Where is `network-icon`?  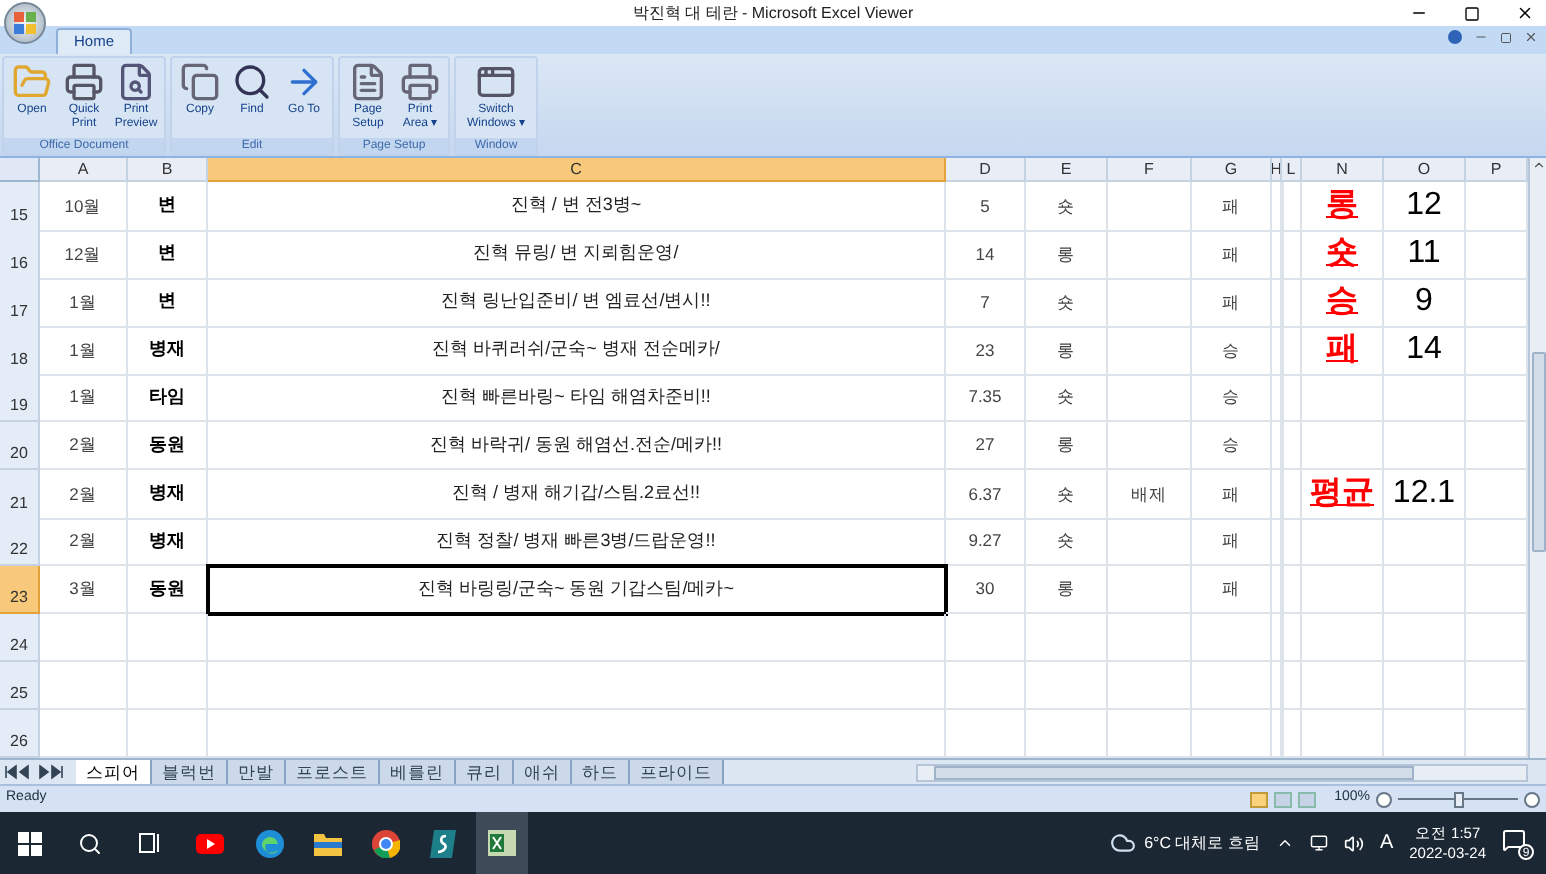 network-icon is located at coordinates (1318, 843).